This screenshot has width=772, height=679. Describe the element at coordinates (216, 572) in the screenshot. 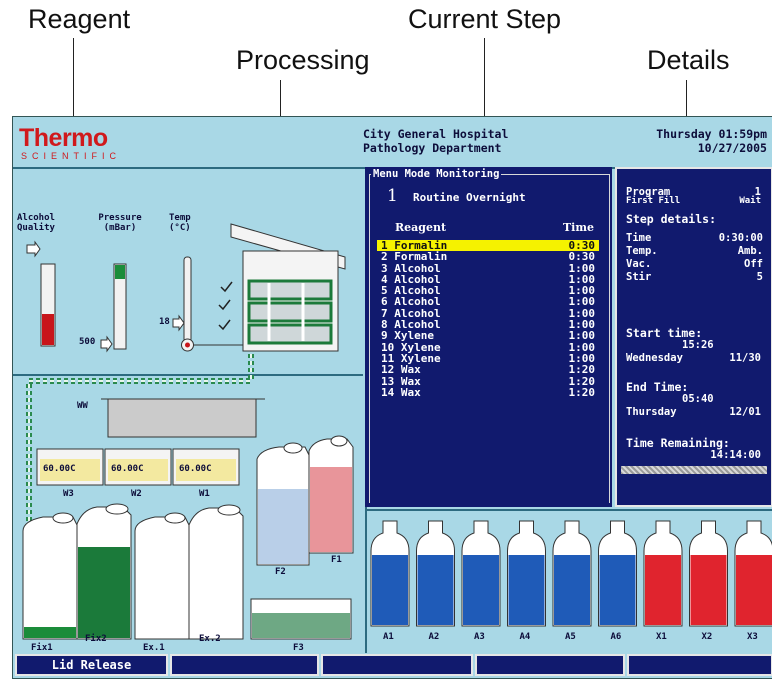

I see `container-ex2` at that location.